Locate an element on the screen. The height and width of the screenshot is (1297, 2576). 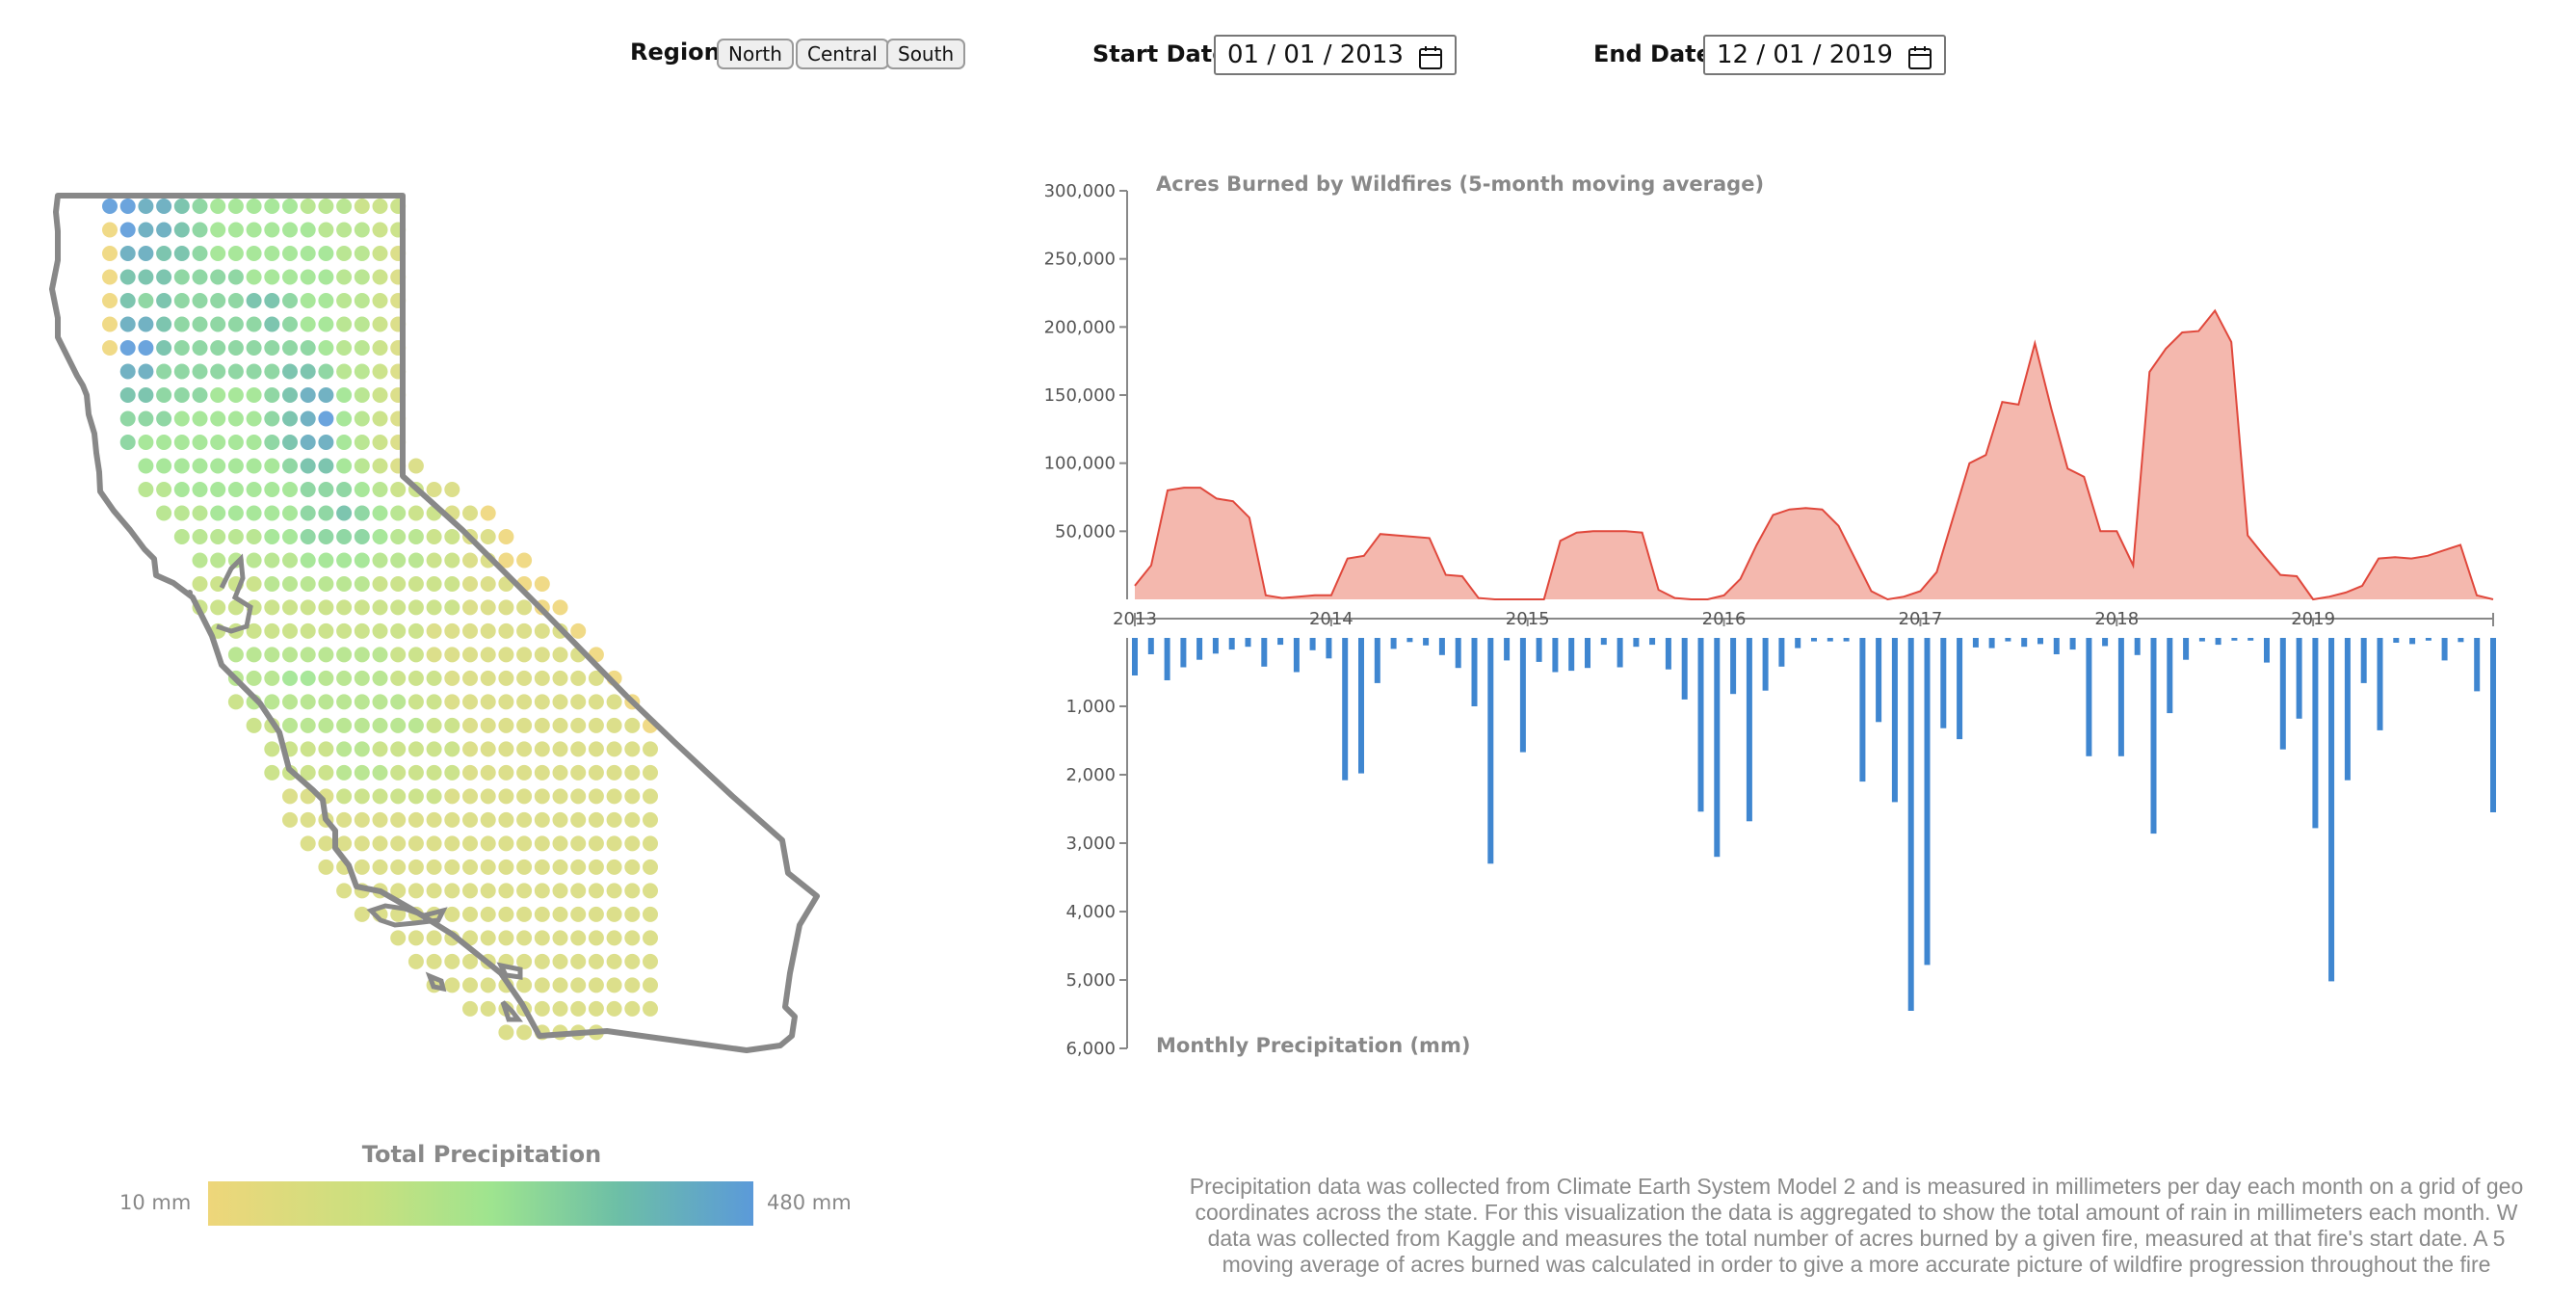
region-button-central: Central is located at coordinates (842, 54).